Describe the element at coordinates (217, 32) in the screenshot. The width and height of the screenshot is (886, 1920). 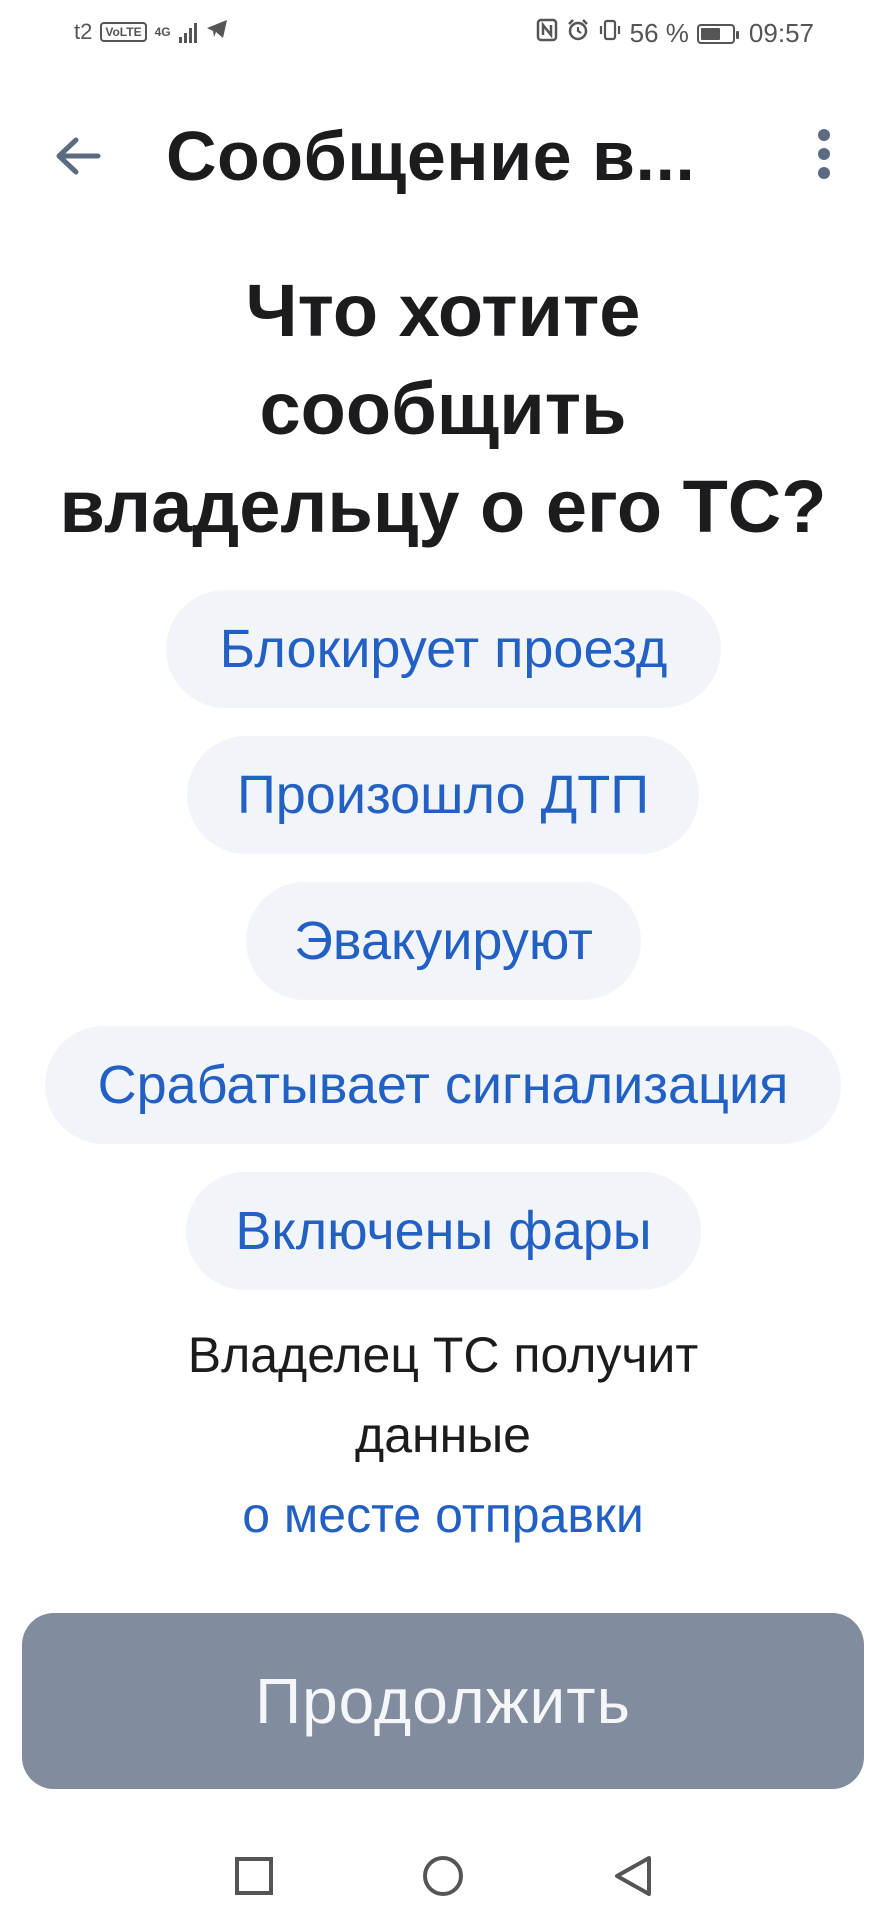
I see `telegram-icon` at that location.